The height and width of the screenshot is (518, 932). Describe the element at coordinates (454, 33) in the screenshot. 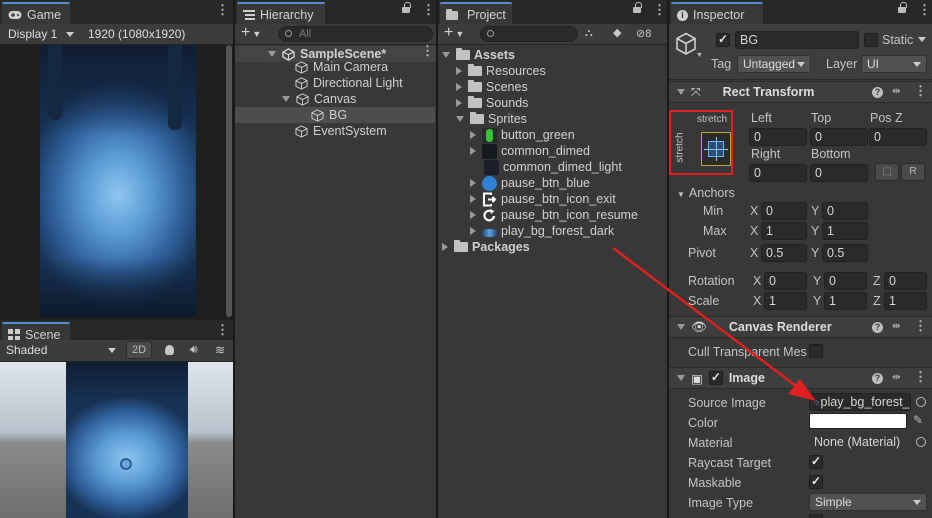

I see `create-button: + ▼` at that location.